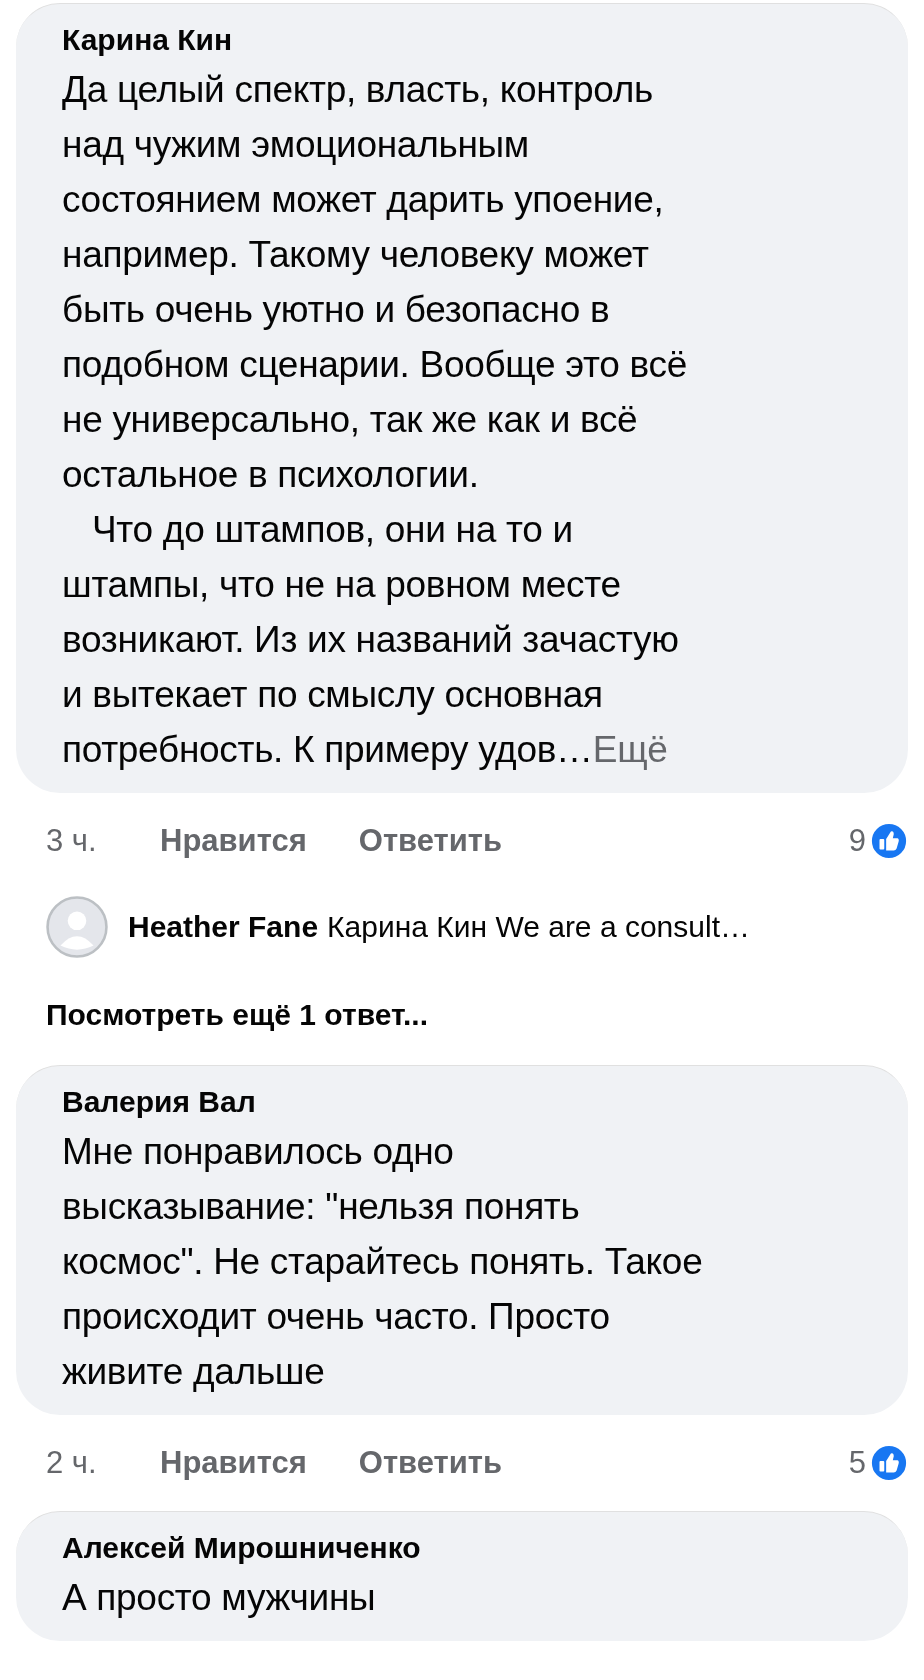 The width and height of the screenshot is (924, 1680). What do you see at coordinates (258, 1151) in the screenshot?
I see `comment-text: Мне понравилось одно` at bounding box center [258, 1151].